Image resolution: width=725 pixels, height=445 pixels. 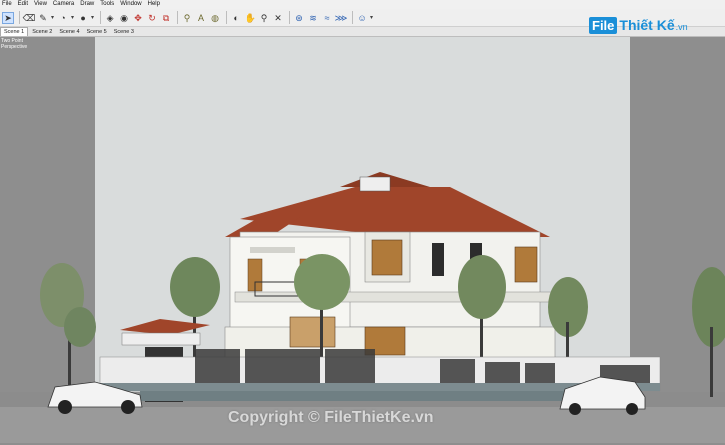 What do you see at coordinates (110, 18) in the screenshot?
I see `push-pull-icon: ◈` at bounding box center [110, 18].